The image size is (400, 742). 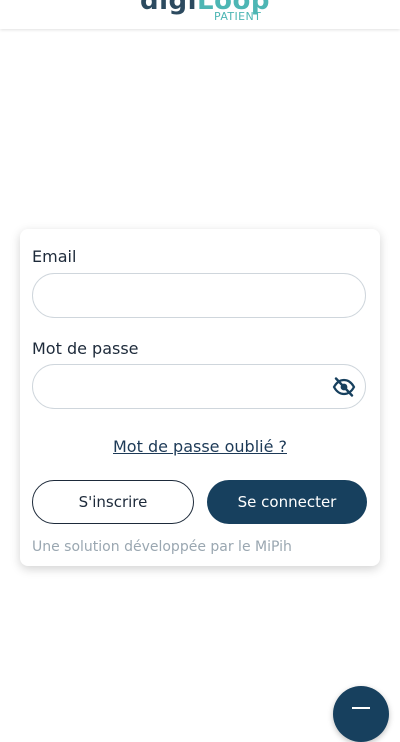 What do you see at coordinates (200, 14) in the screenshot?
I see `app-header: digiLoop PATIENT` at bounding box center [200, 14].